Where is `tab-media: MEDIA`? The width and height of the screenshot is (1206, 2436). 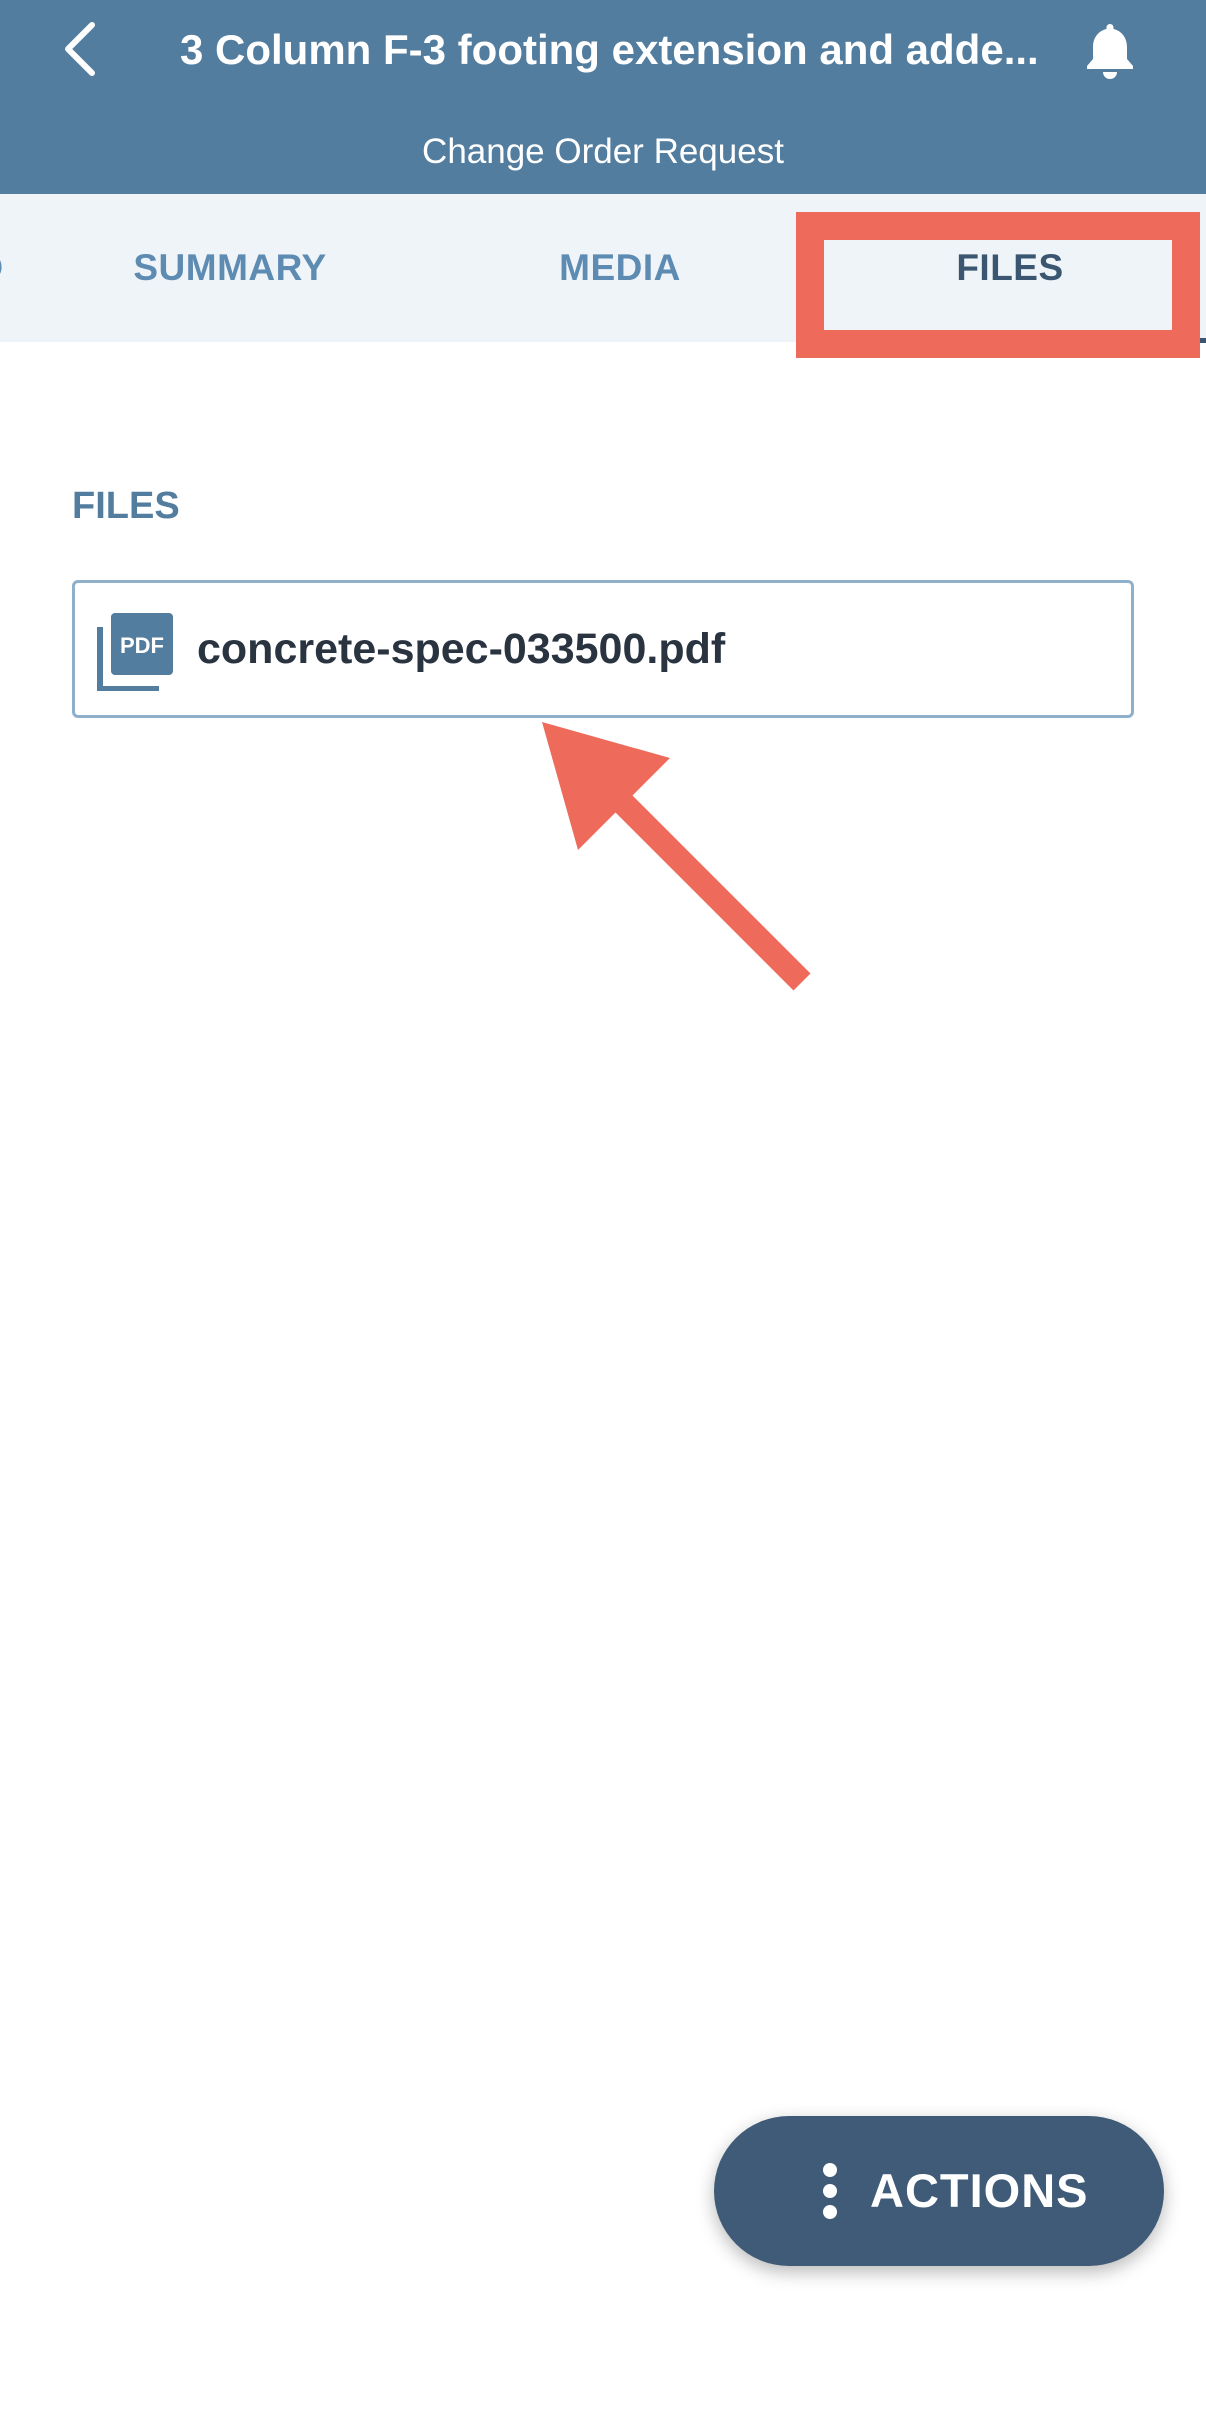
tab-media: MEDIA is located at coordinates (620, 268).